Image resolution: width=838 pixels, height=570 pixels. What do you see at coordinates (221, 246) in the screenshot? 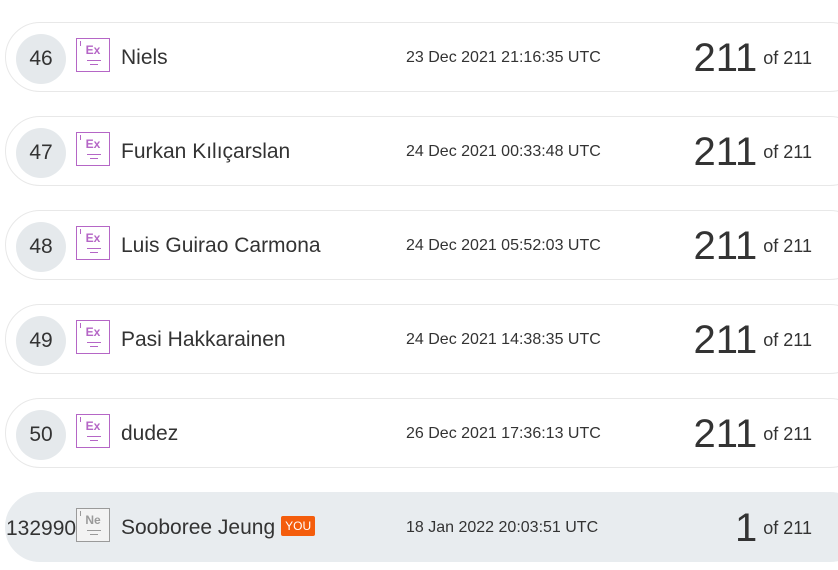
I see `user-name: Luis Guirao Carmona` at bounding box center [221, 246].